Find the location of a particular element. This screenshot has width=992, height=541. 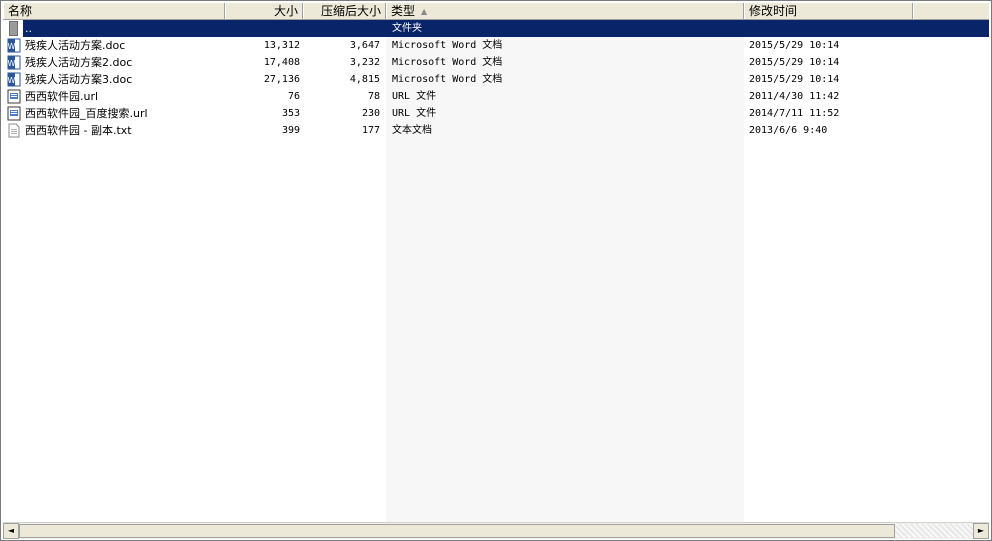

scroll-left-button: ◄ is located at coordinates (11, 531).